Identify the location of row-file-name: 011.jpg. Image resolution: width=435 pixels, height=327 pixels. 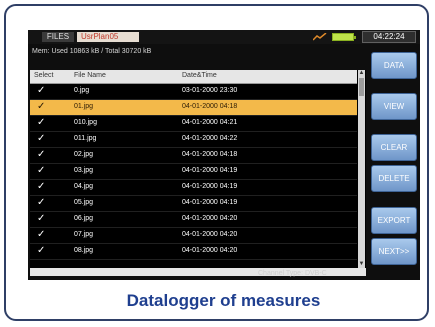
(85, 138).